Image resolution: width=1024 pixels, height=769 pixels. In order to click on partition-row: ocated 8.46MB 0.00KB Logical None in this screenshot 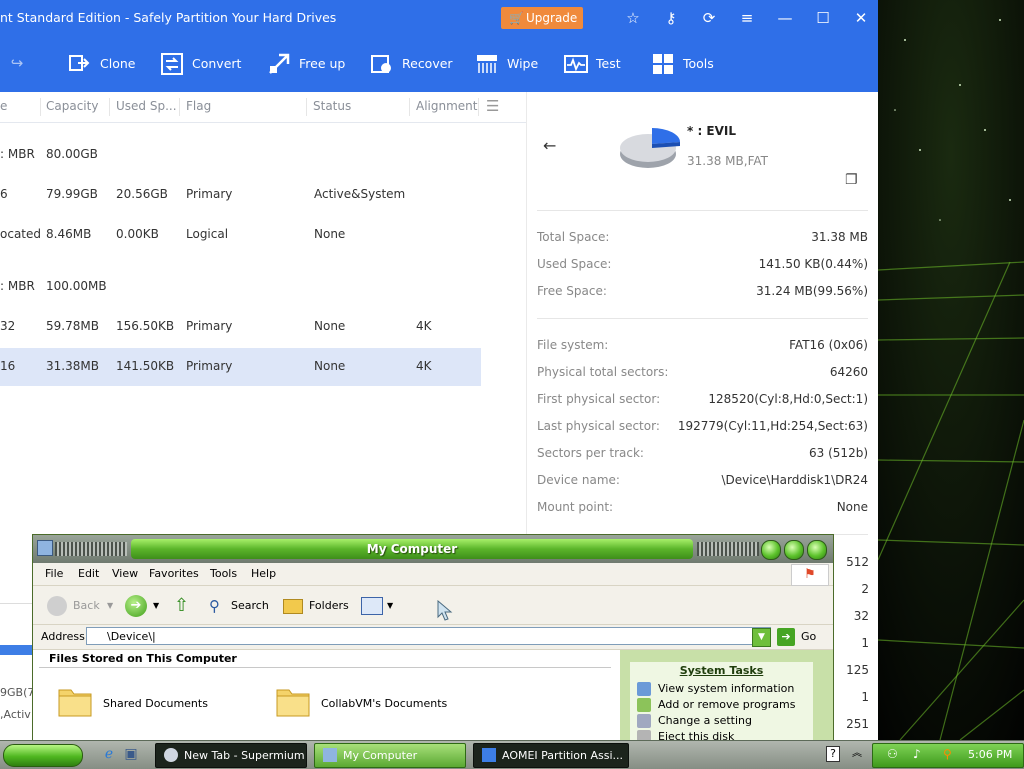, I will do `click(240, 235)`.